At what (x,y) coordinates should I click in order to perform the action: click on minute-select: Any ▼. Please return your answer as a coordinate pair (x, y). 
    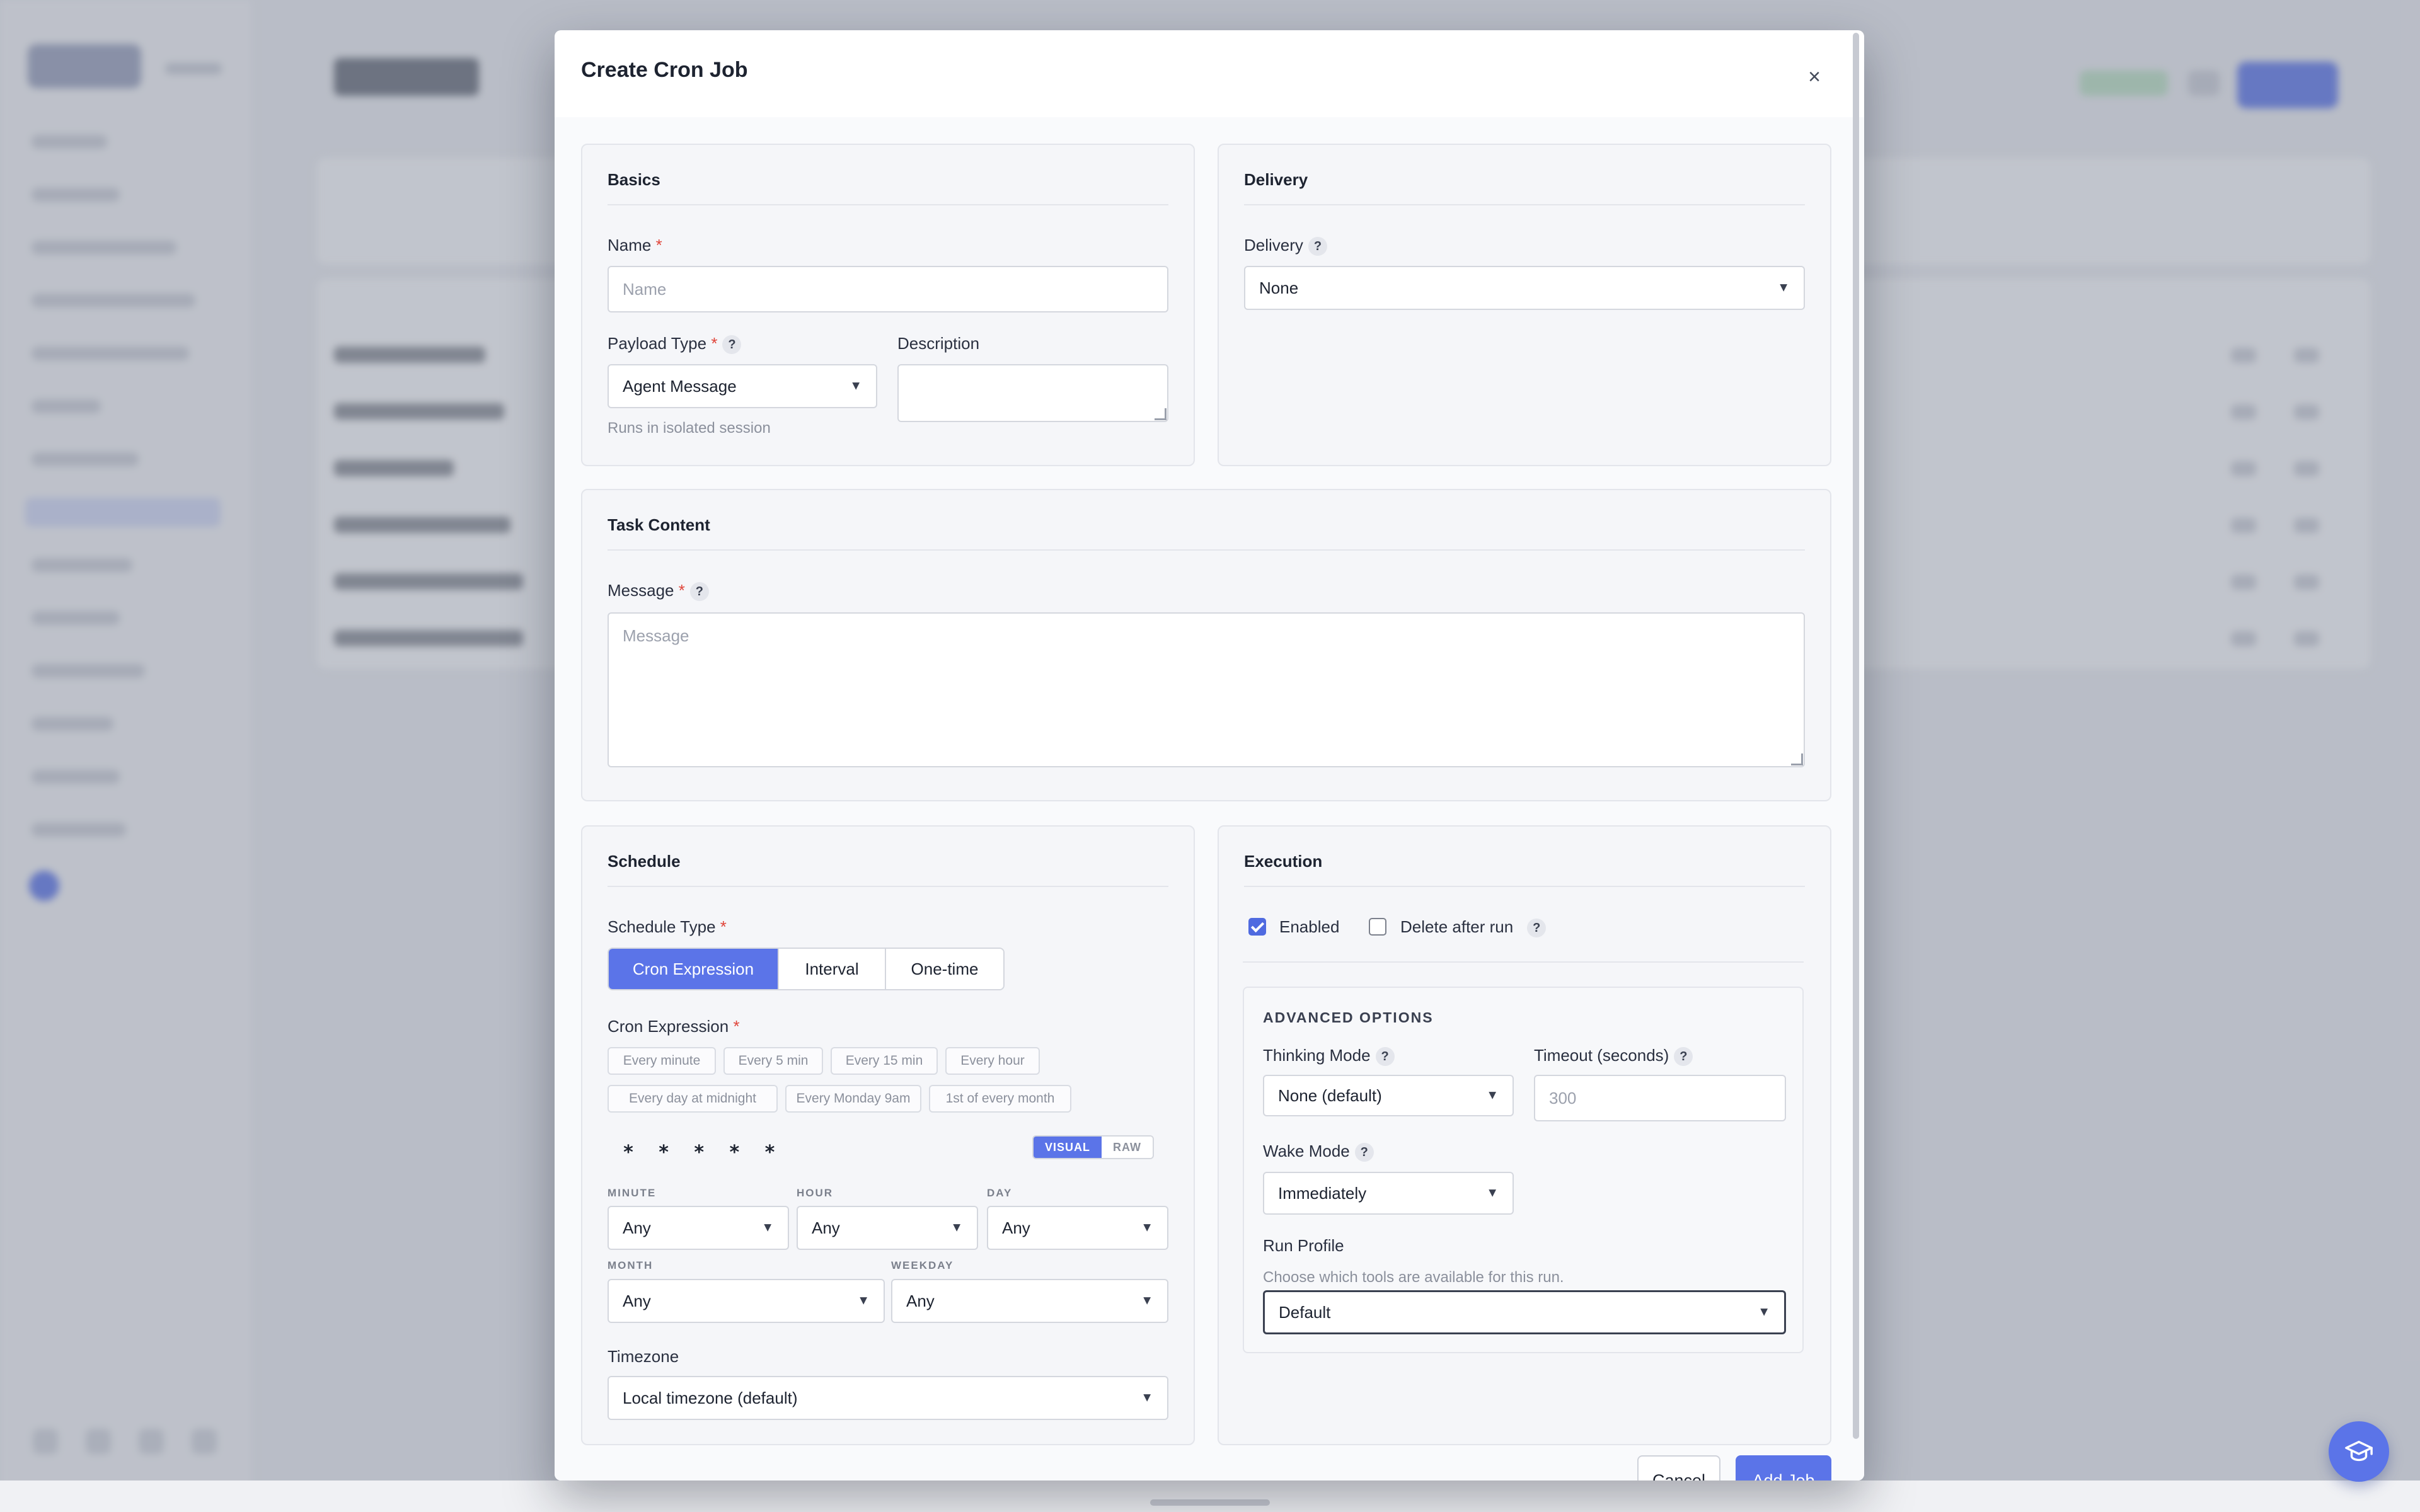
    Looking at the image, I should click on (699, 1228).